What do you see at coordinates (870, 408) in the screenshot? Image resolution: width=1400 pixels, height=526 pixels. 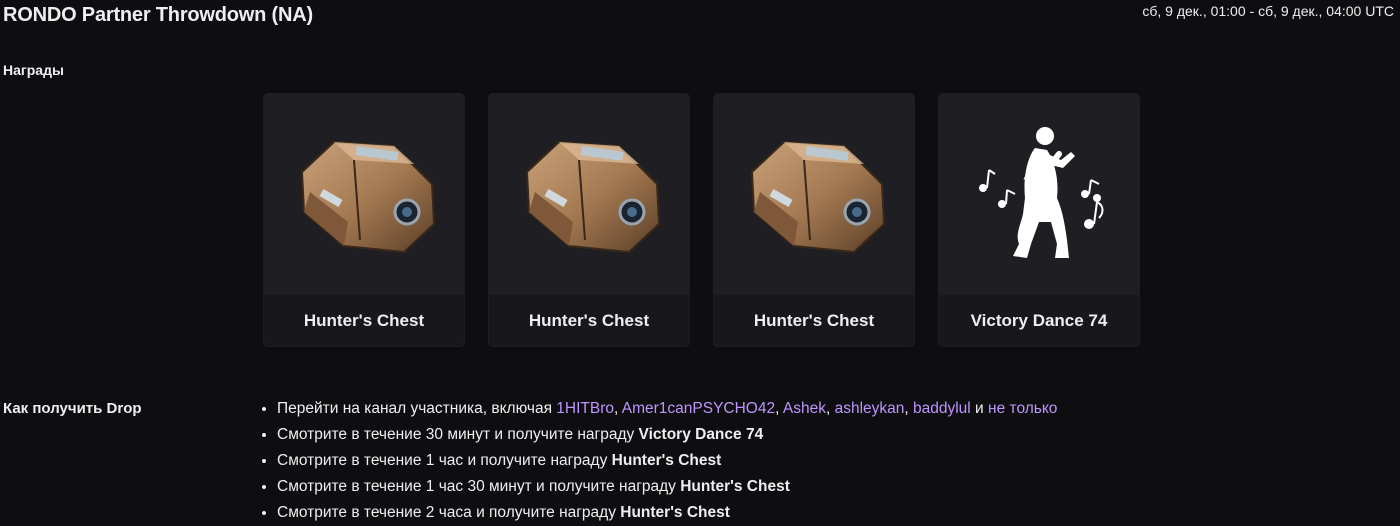 I see `channel-link: ashleykan` at bounding box center [870, 408].